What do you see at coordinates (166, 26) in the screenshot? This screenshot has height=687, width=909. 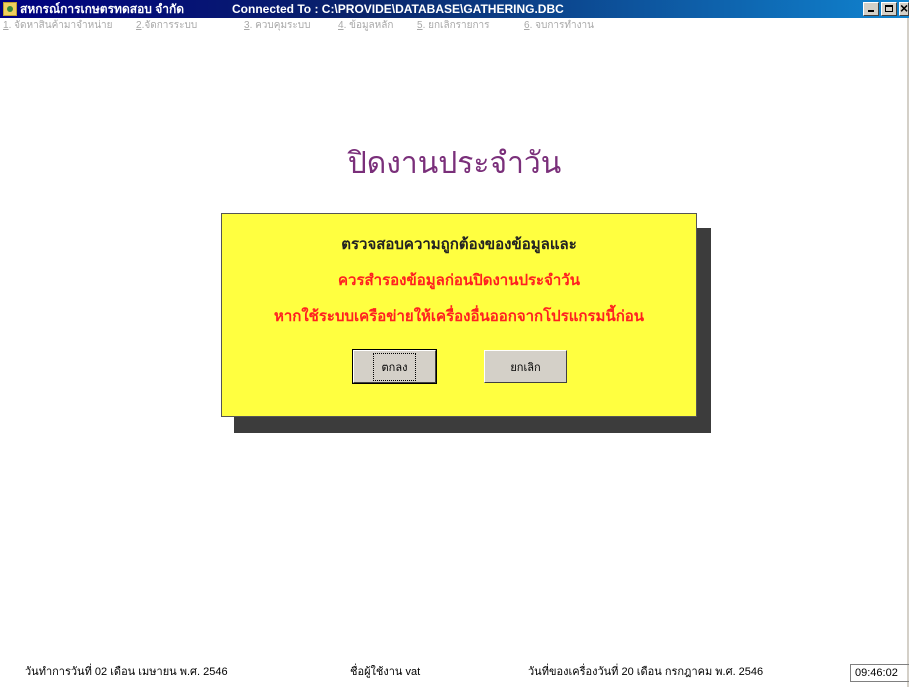 I see `menu-item-system-management: 2.จัดการระบบ` at bounding box center [166, 26].